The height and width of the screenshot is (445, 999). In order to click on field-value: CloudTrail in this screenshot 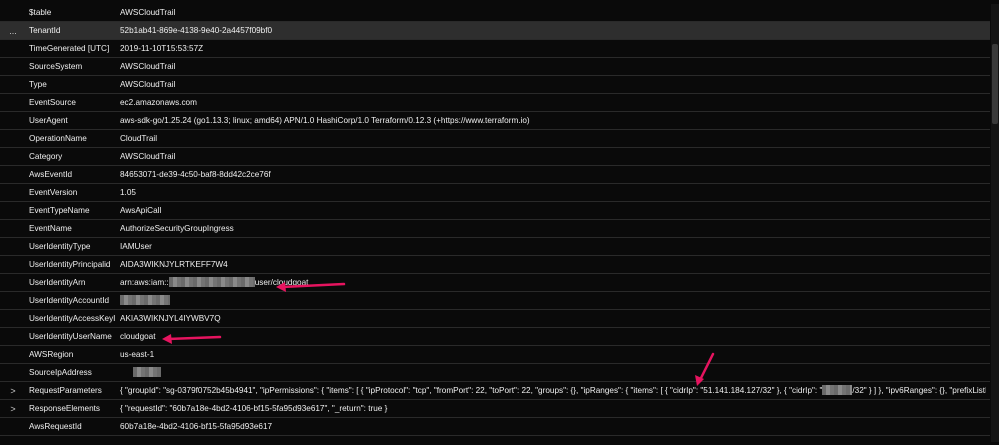, I will do `click(139, 138)`.